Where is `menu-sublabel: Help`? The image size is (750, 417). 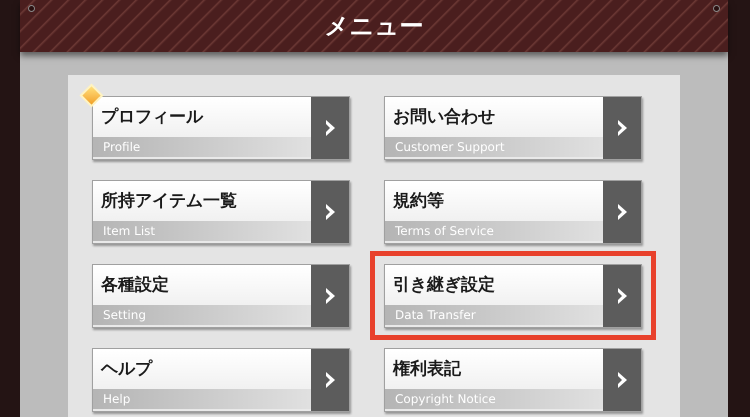 menu-sublabel: Help is located at coordinates (202, 399).